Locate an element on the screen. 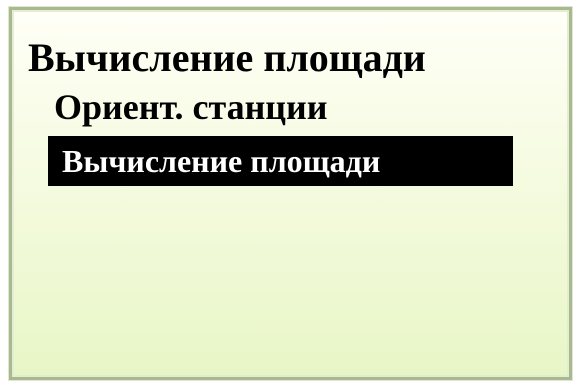 This screenshot has width=579, height=387. screen-title: Вычисление площади is located at coordinates (227, 57).